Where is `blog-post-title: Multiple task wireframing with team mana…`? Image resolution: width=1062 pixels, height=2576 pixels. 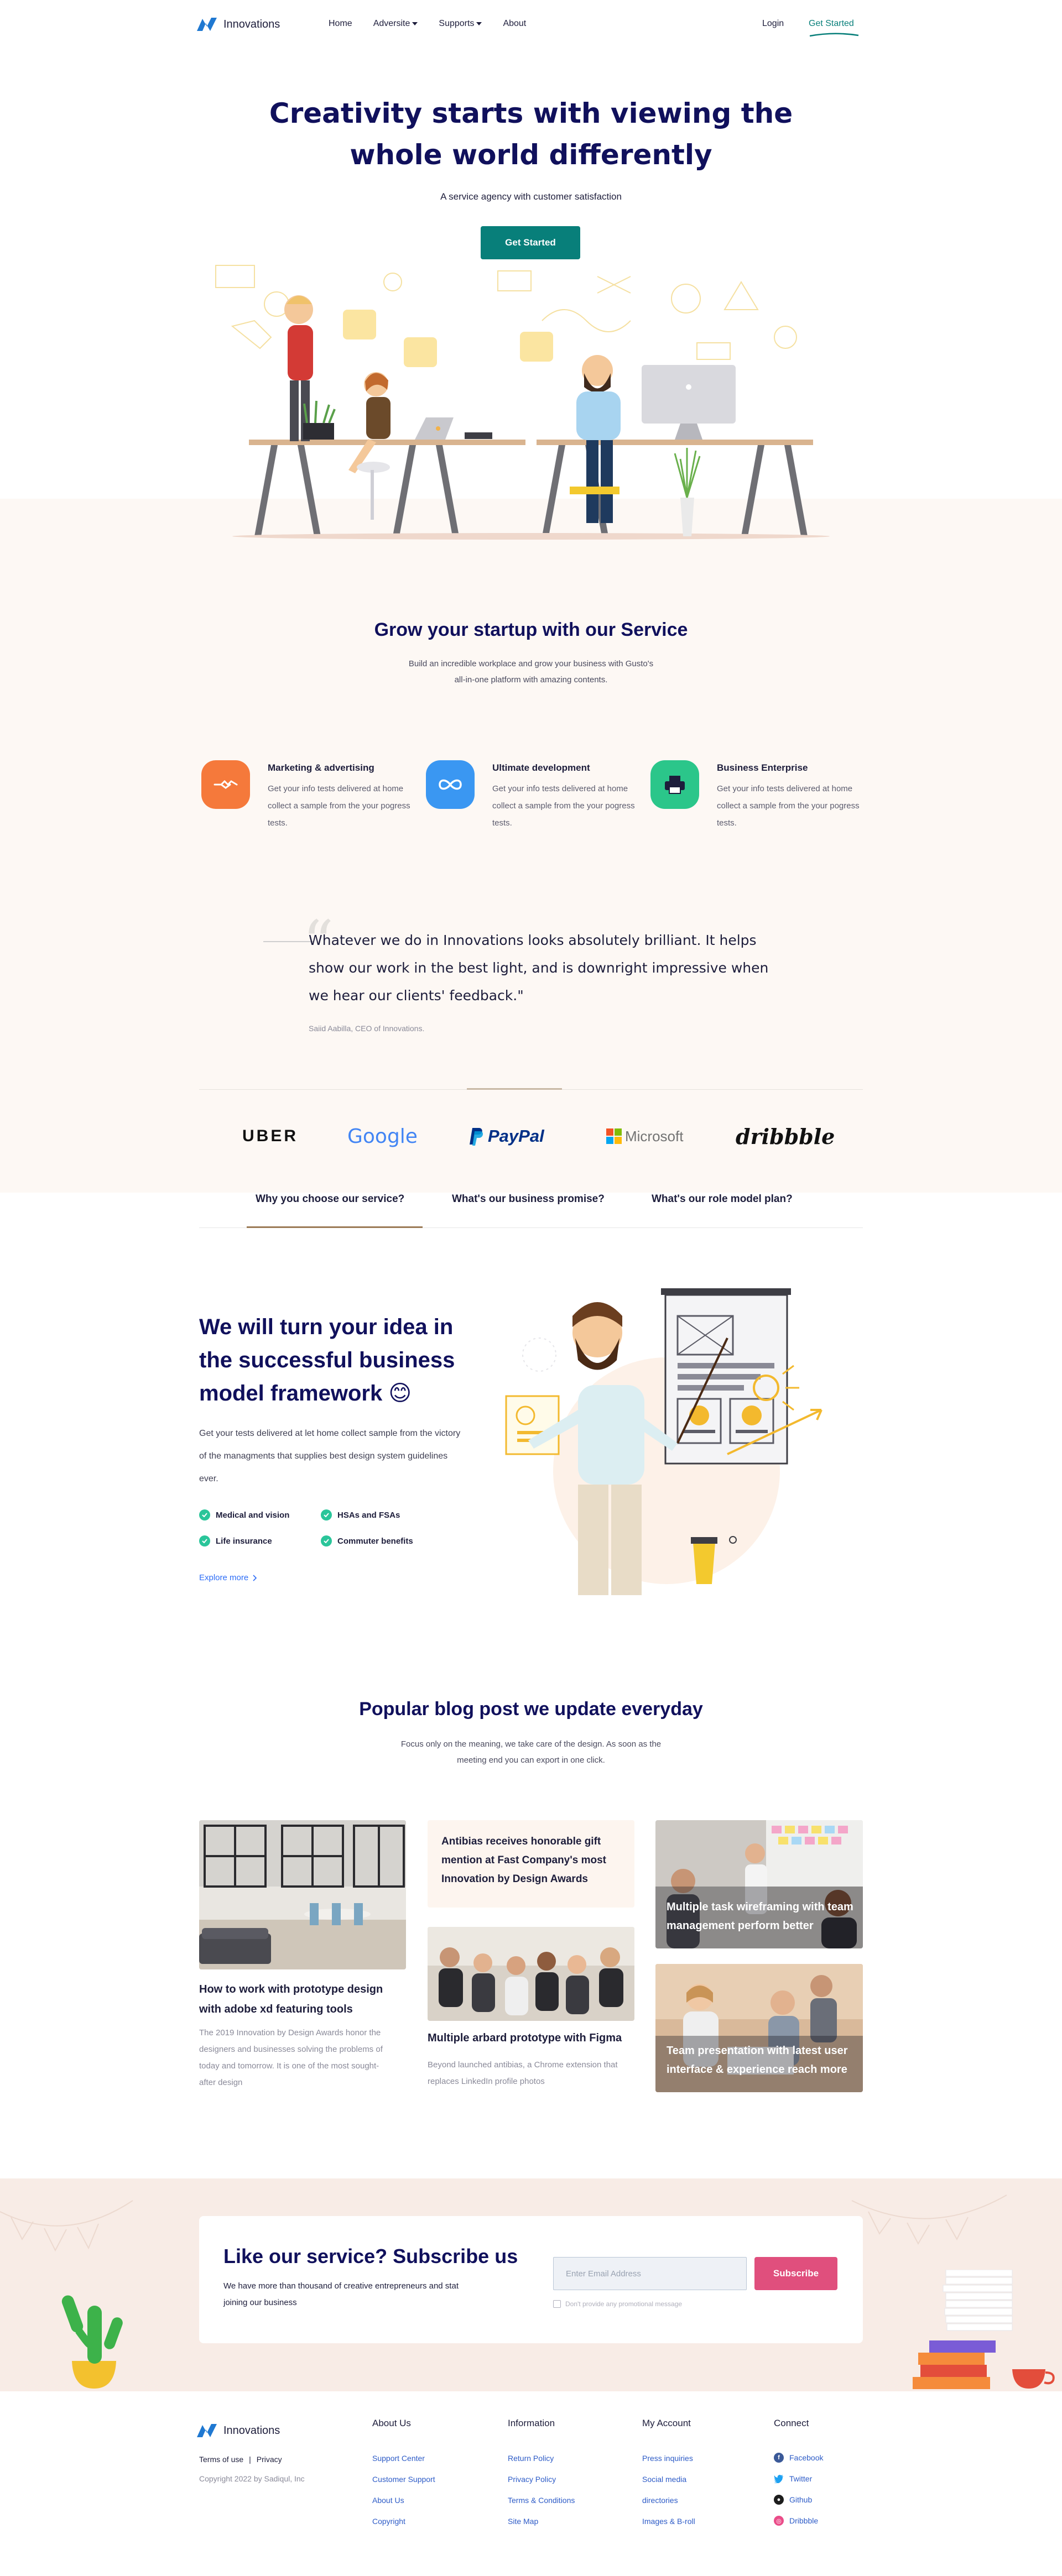
blog-post-title: Multiple task wireframing with team mana… is located at coordinates (761, 1916).